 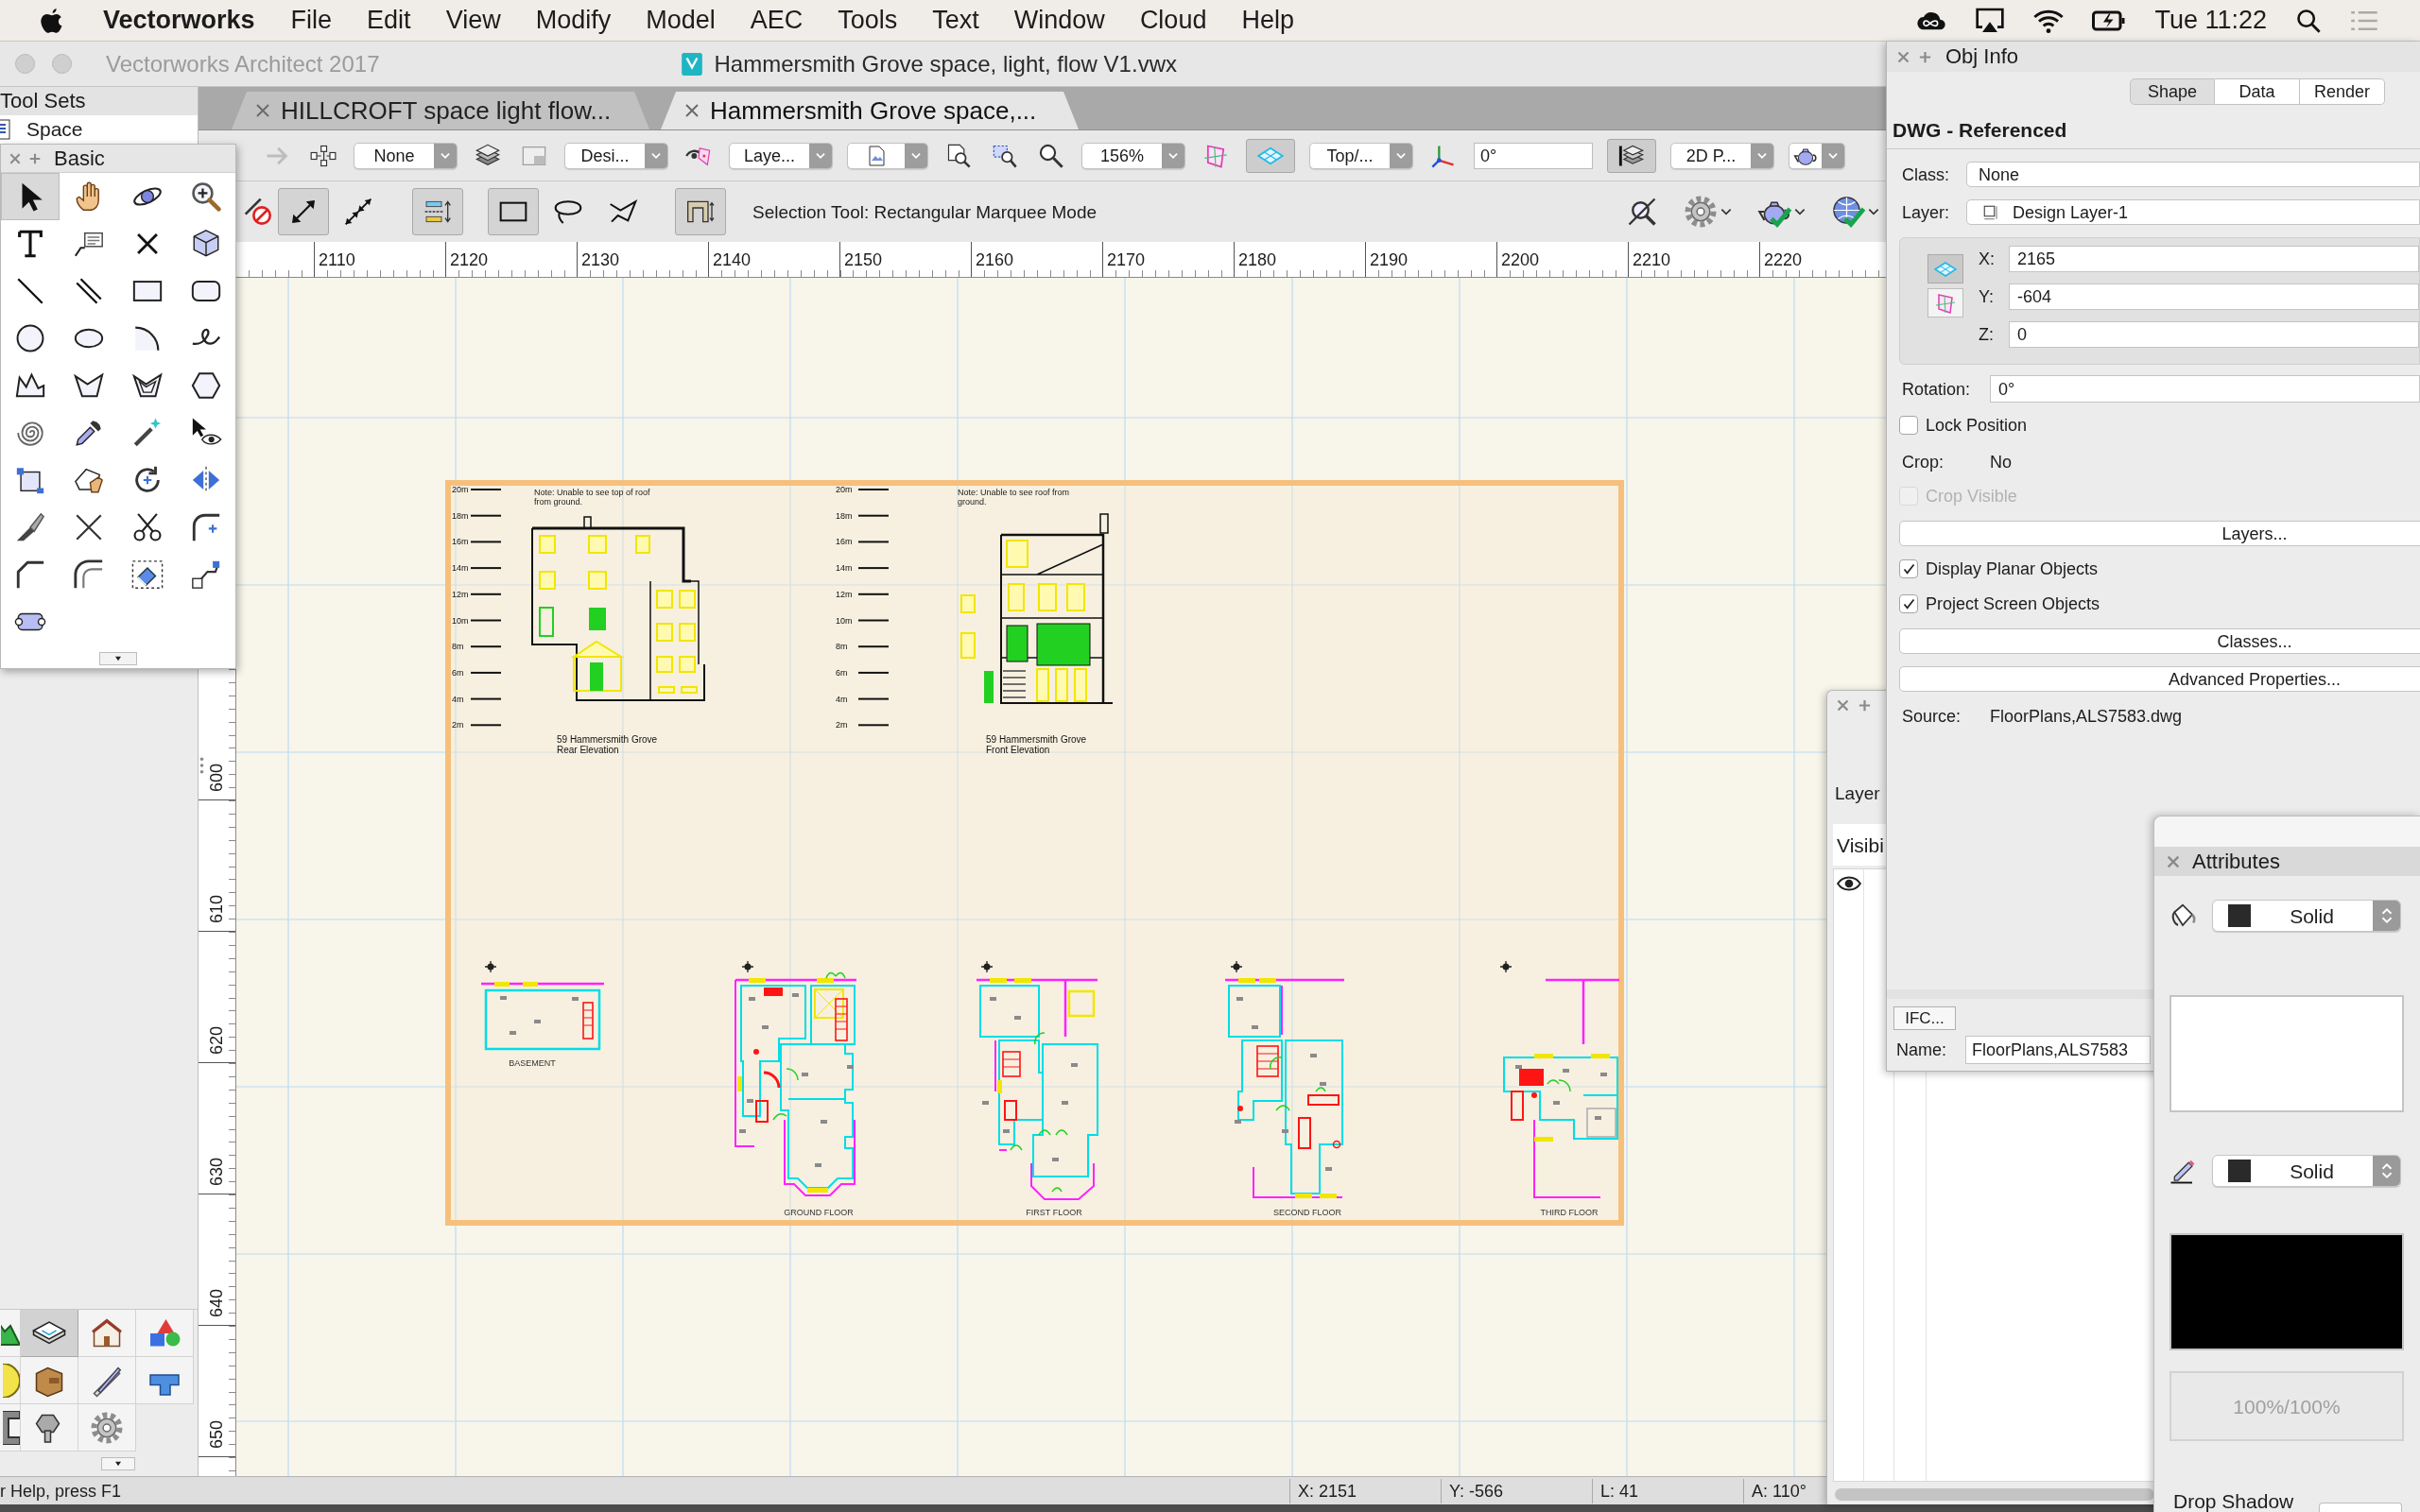 I want to click on tab: Shape, so click(x=2173, y=91).